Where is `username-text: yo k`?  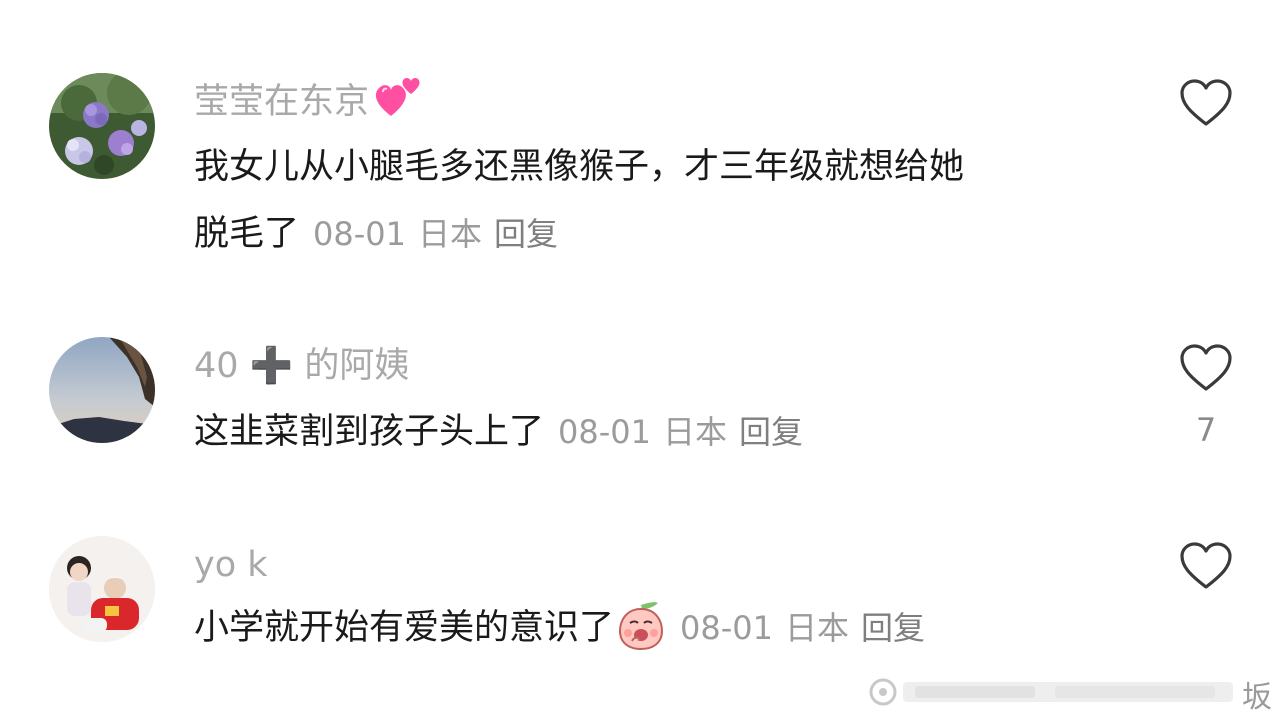
username-text: yo k is located at coordinates (231, 565).